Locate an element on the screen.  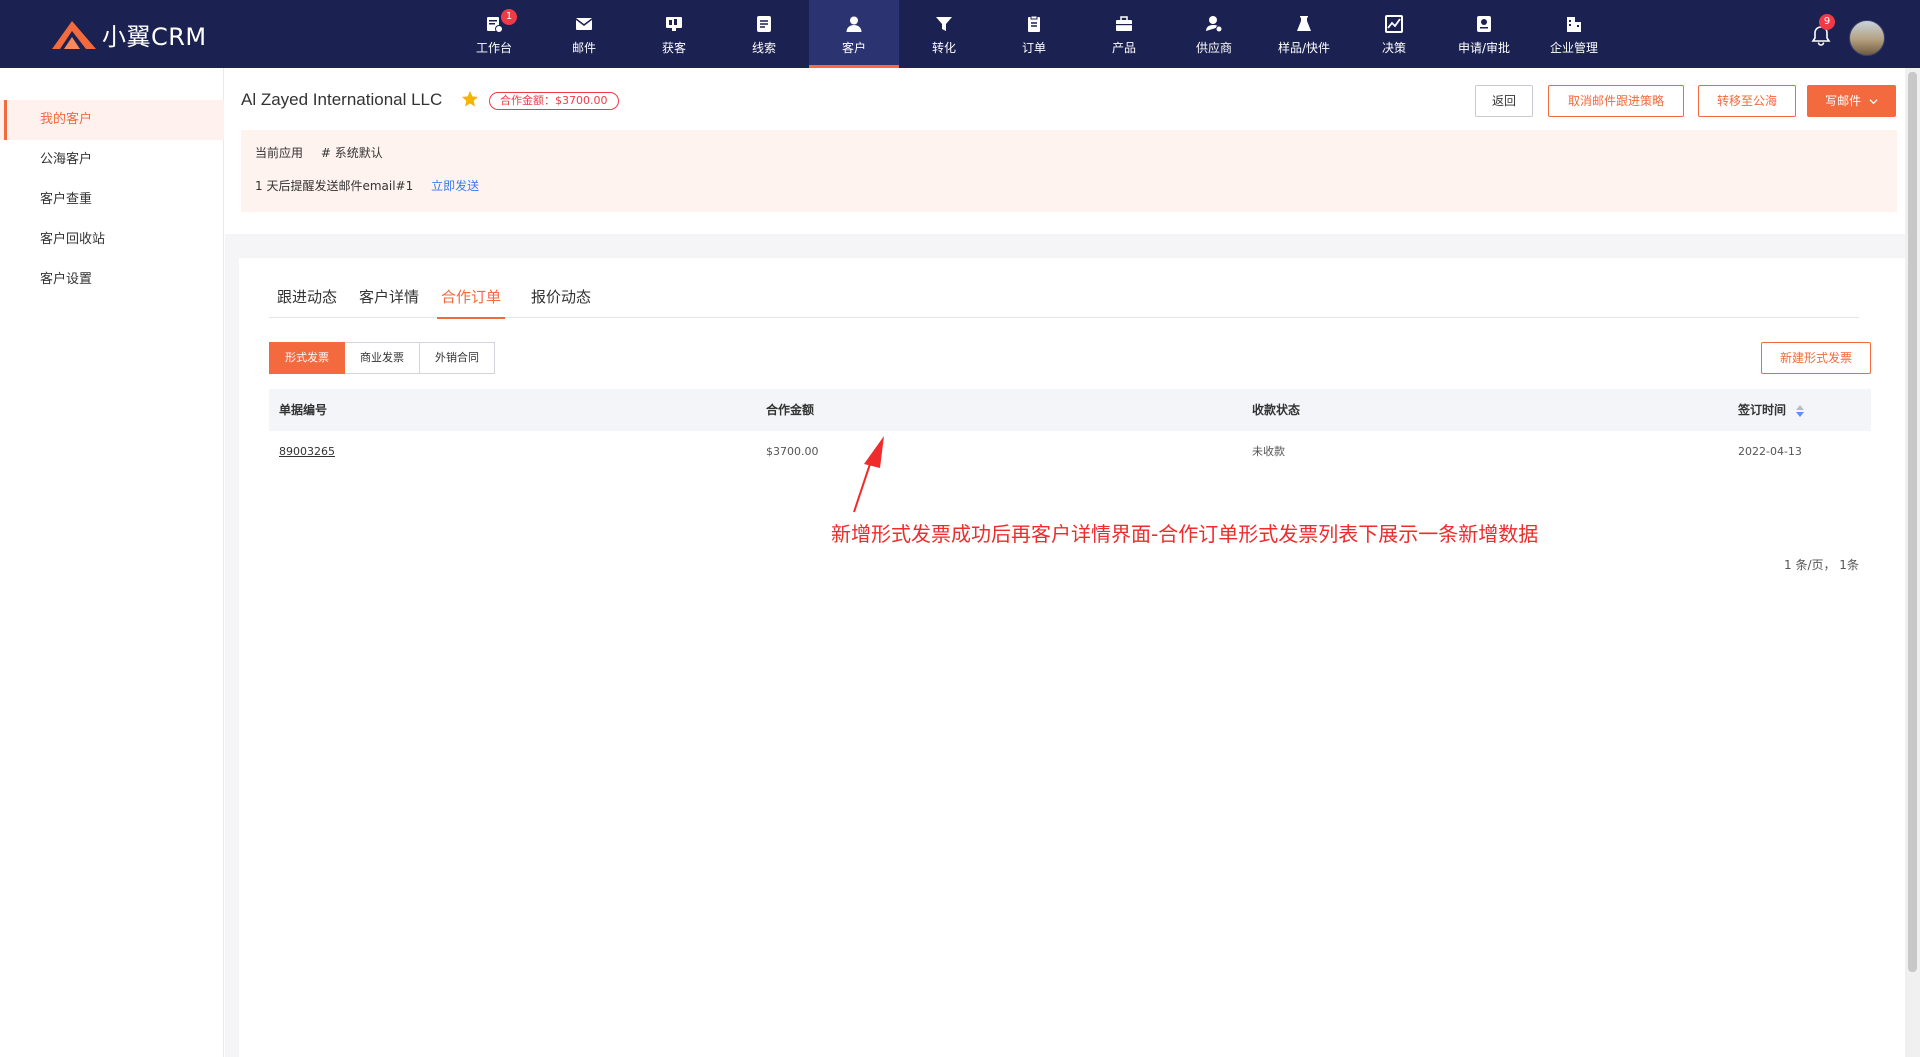
left-sidebar: 我的客户 公海客户 客户查重 客户回收站 客户设置 is located at coordinates (112, 562).